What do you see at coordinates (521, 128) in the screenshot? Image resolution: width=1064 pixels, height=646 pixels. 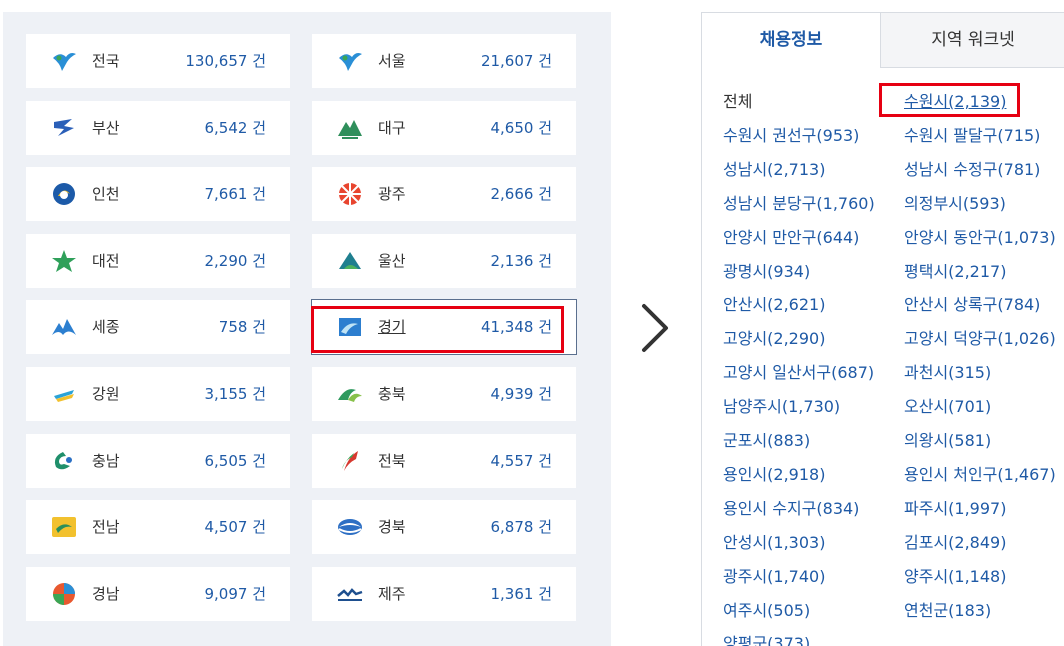 I see `region-count: 4,650 건` at bounding box center [521, 128].